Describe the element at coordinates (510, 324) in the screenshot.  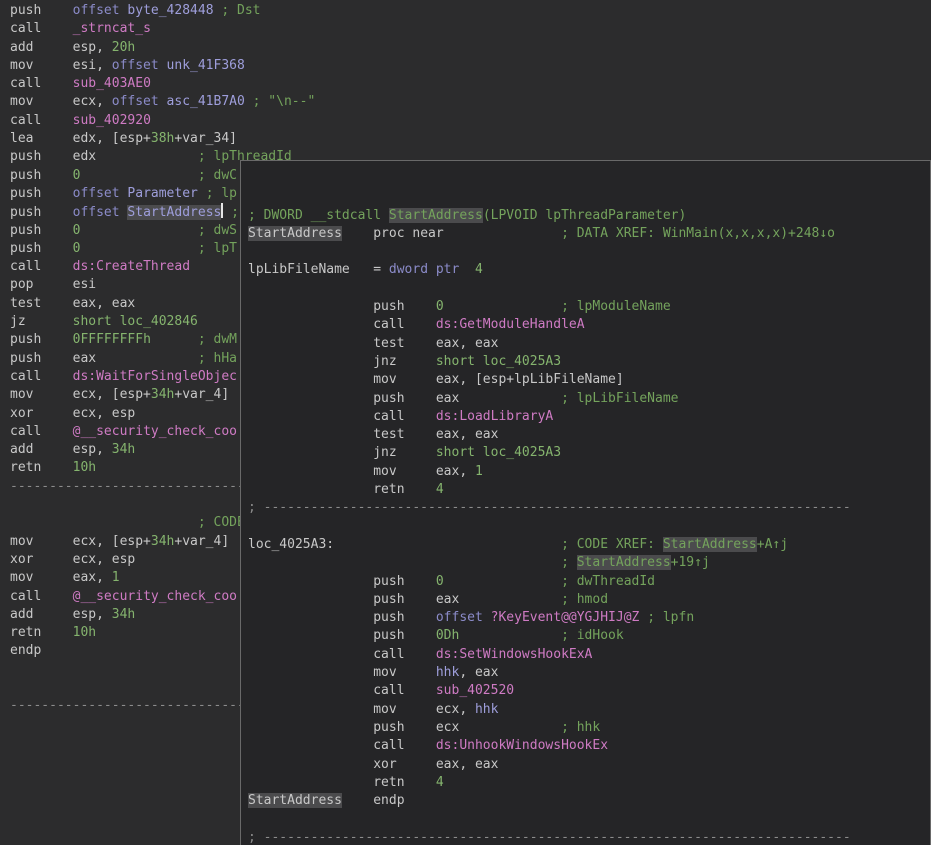
I see `symbol: ds:GetModuleHandleA` at that location.